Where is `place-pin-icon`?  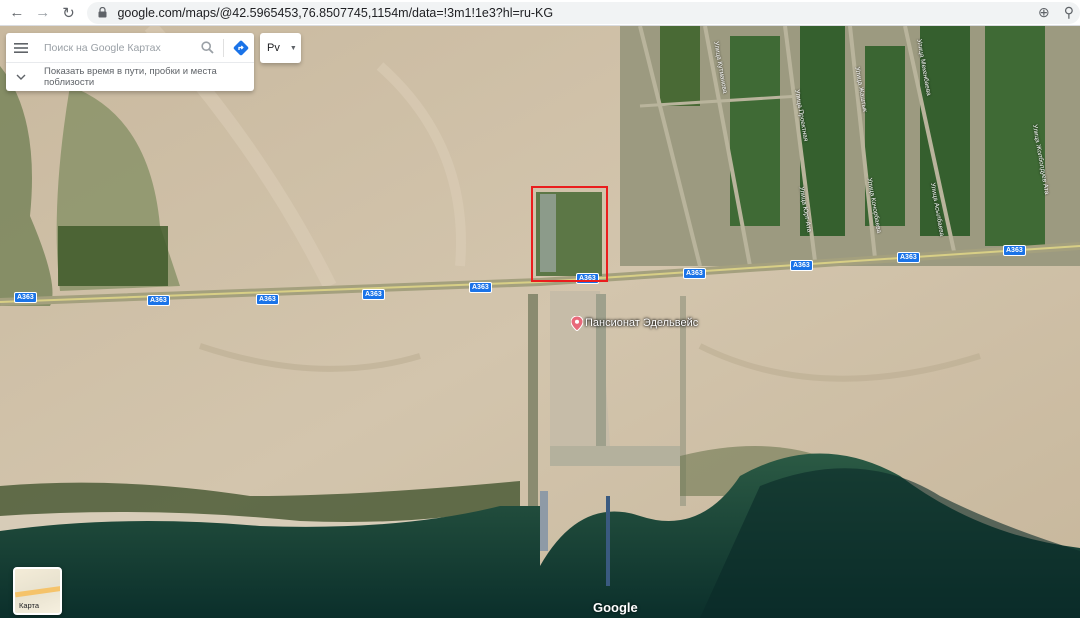 place-pin-icon is located at coordinates (577, 323).